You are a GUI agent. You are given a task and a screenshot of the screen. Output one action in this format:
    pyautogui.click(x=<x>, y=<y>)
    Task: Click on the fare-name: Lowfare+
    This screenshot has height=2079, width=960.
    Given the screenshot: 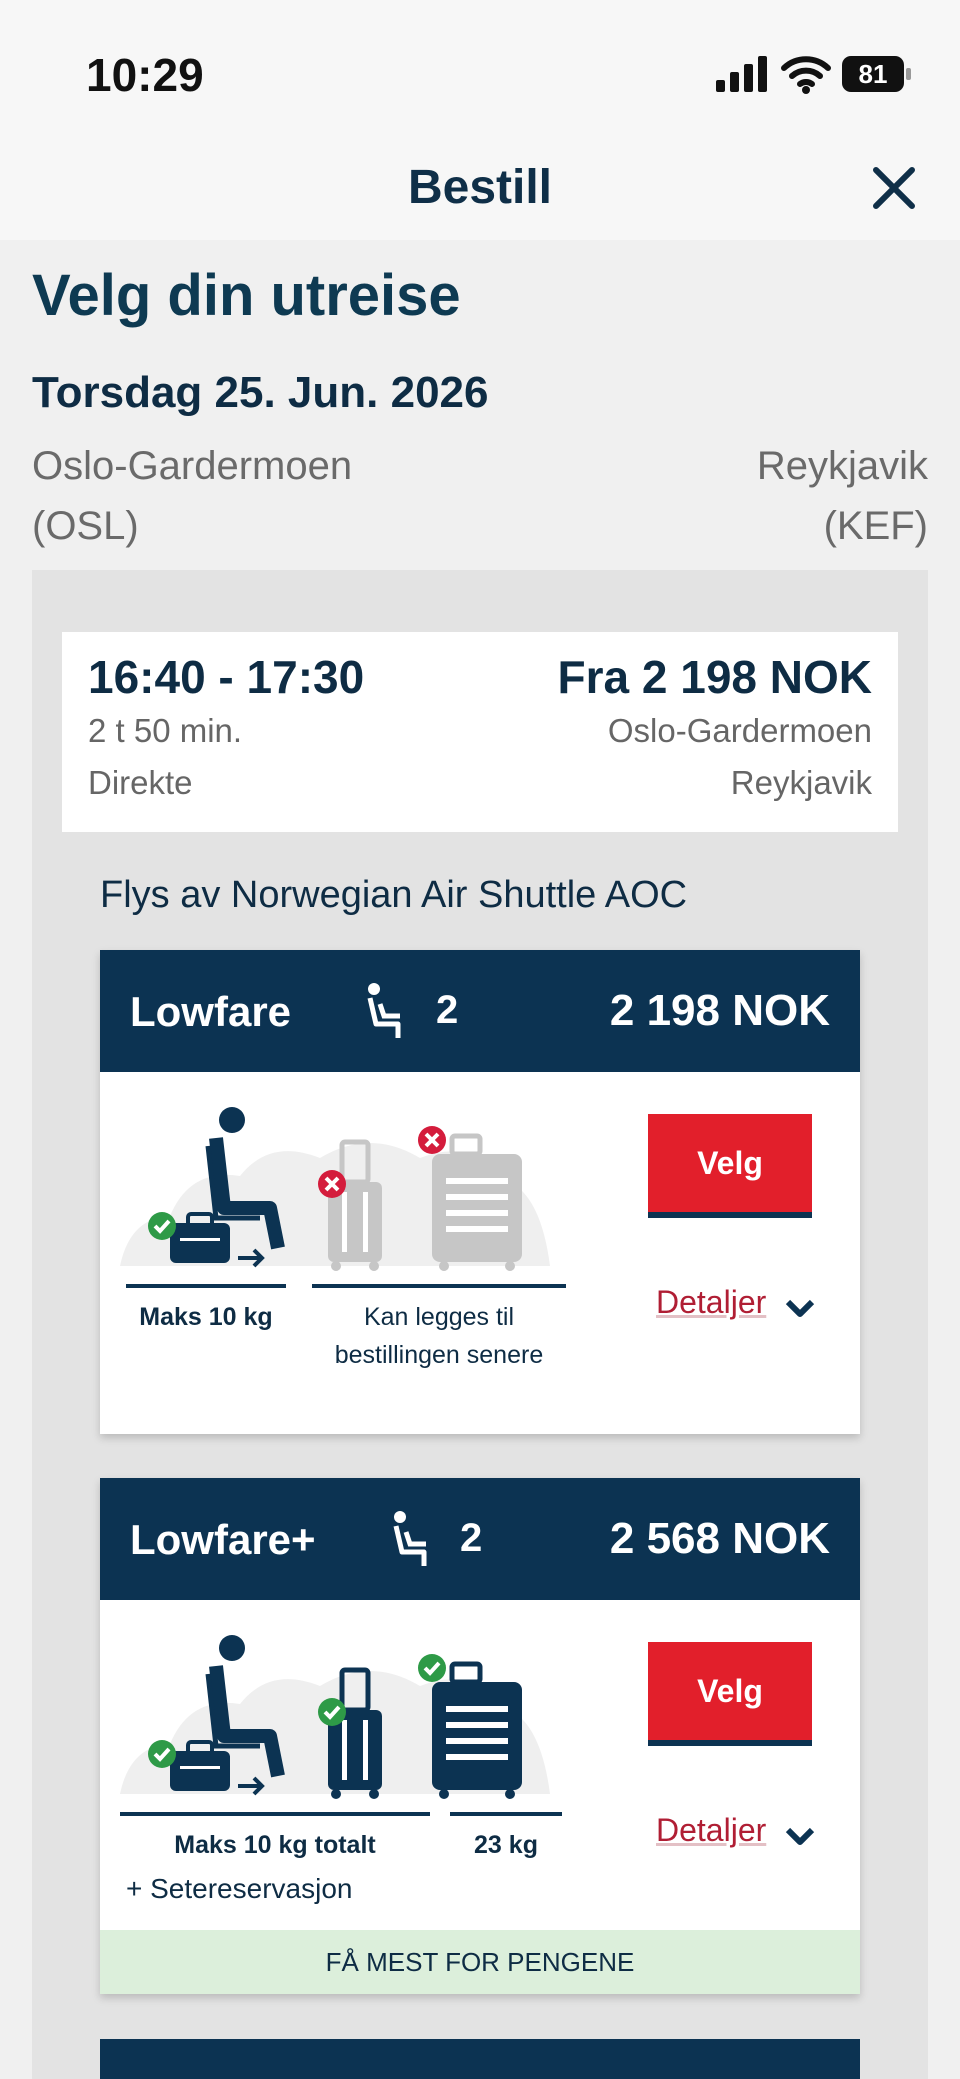 What is the action you would take?
    pyautogui.click(x=223, y=1539)
    